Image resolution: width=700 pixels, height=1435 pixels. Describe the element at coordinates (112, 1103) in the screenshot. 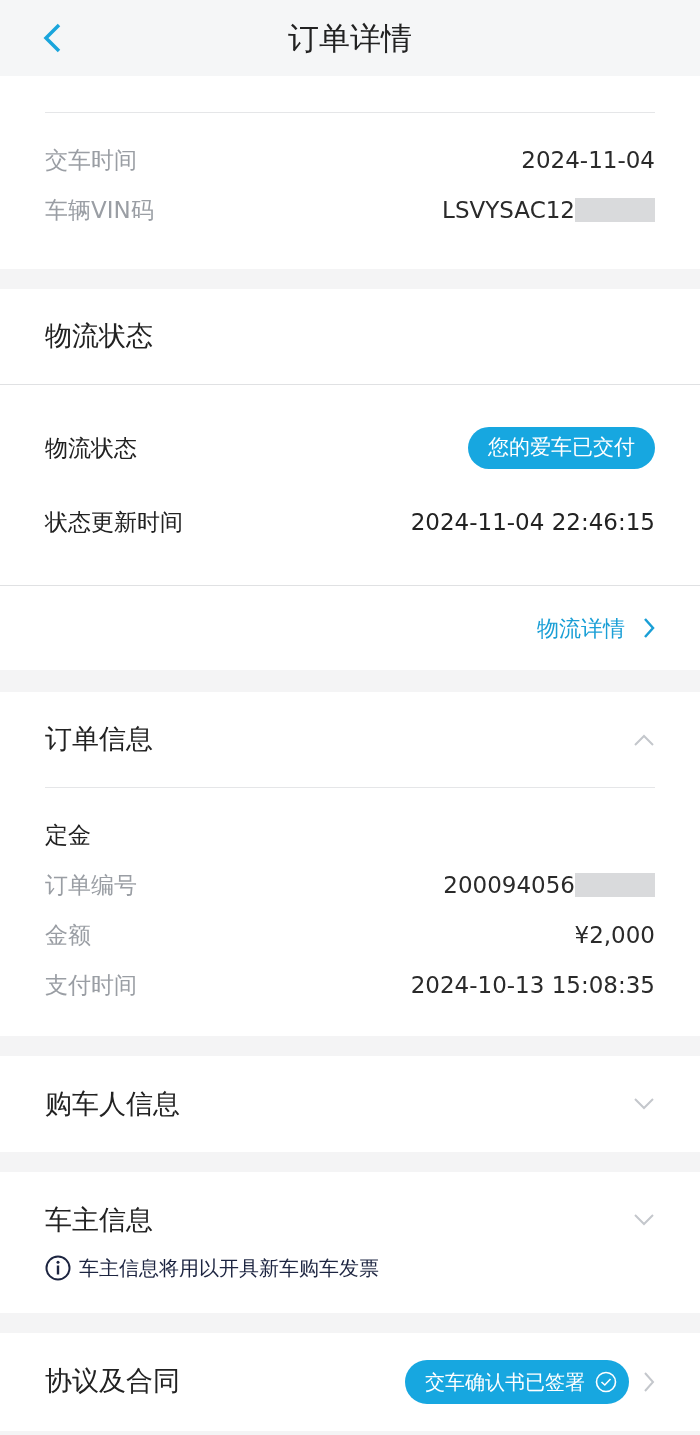

I see `section-title: 购车人信息` at that location.